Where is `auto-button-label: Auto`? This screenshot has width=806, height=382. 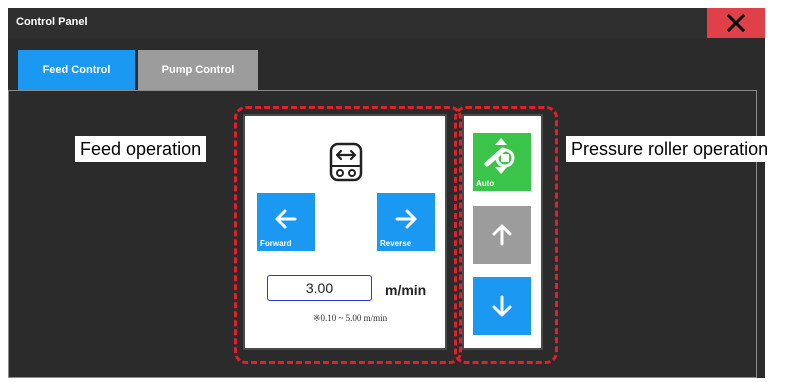 auto-button-label: Auto is located at coordinates (485, 183).